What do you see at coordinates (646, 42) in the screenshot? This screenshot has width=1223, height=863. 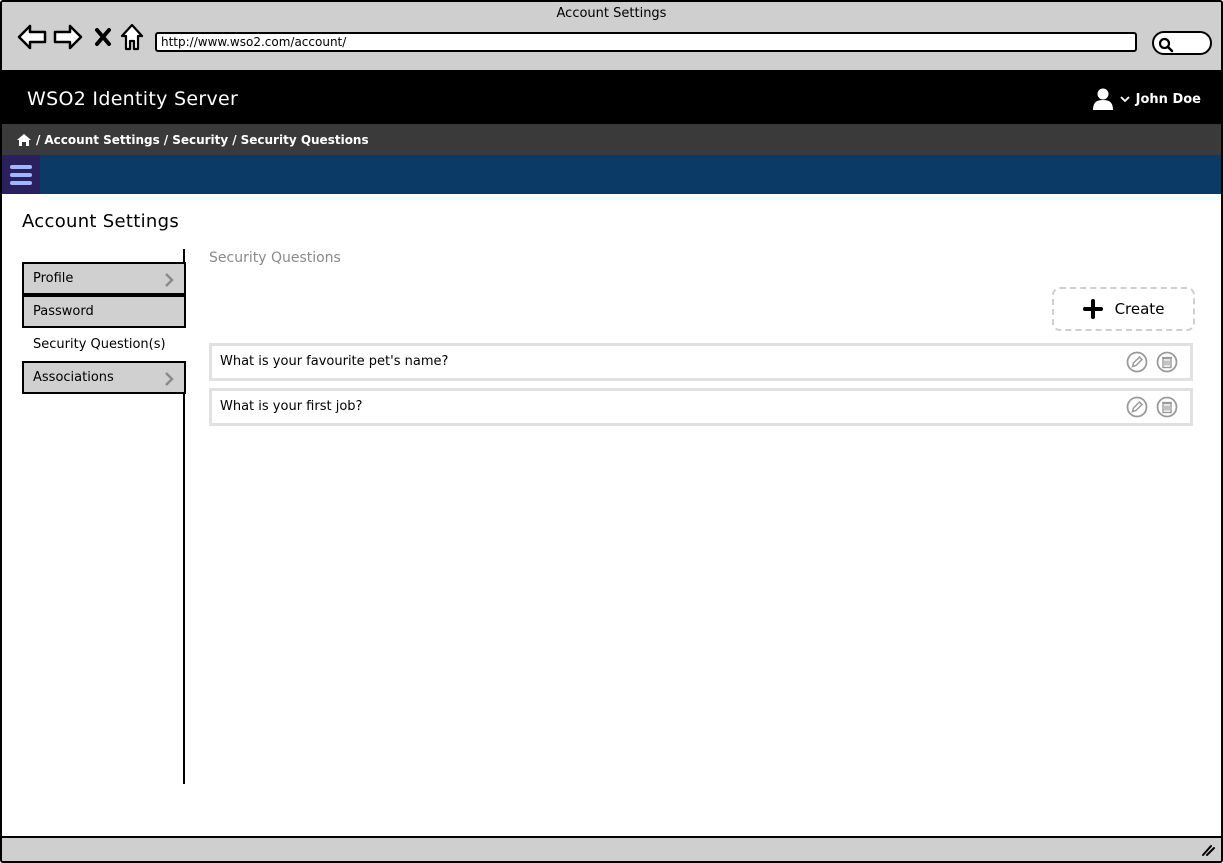 I see `url-input: http://www.wso2.com/account/` at bounding box center [646, 42].